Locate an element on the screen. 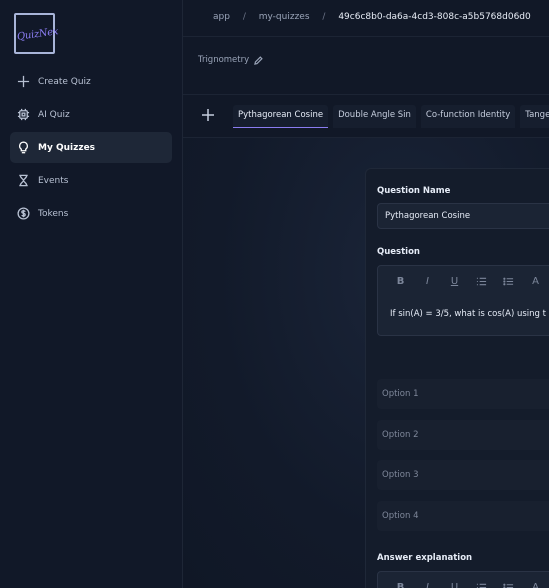 Image resolution: width=549 pixels, height=588 pixels. option-4-input: Option 4 is located at coordinates (463, 516).